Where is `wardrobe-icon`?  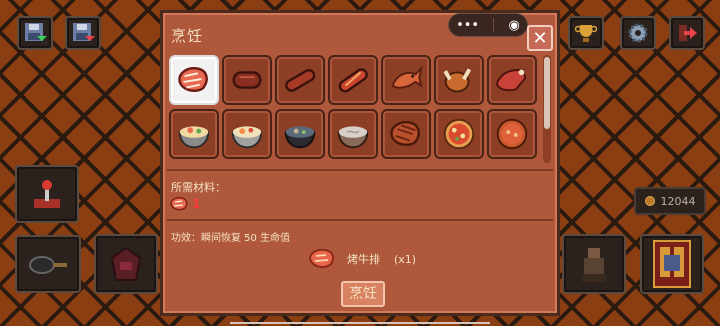 wardrobe-icon is located at coordinates (672, 264).